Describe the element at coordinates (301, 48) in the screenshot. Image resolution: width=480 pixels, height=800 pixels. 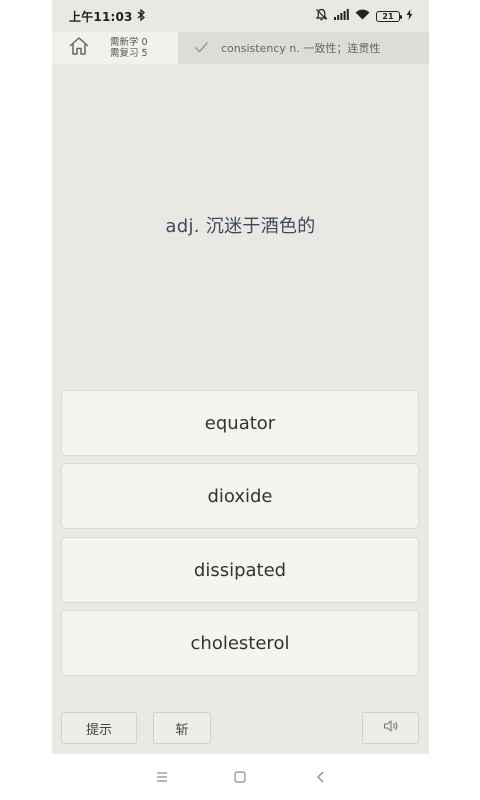
I see `previous-word-text: consistency n. 一致性；连贯性` at that location.